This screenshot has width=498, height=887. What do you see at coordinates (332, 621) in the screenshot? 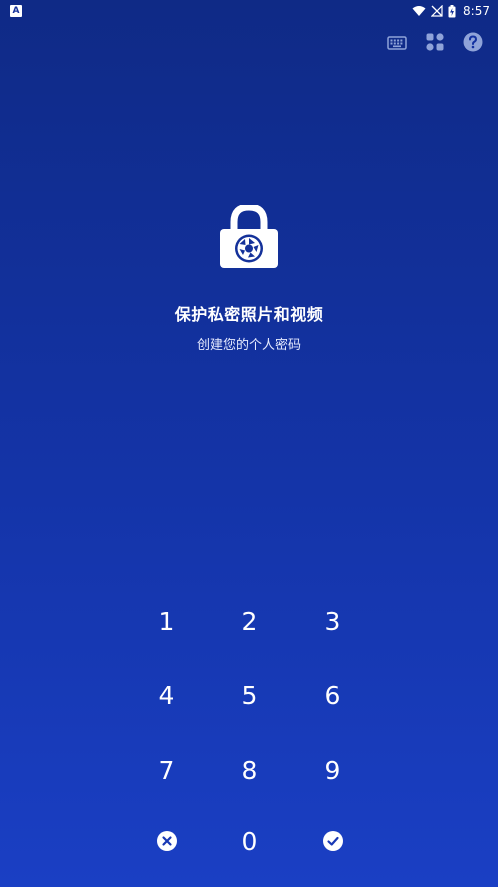
I see `key-3: 3` at bounding box center [332, 621].